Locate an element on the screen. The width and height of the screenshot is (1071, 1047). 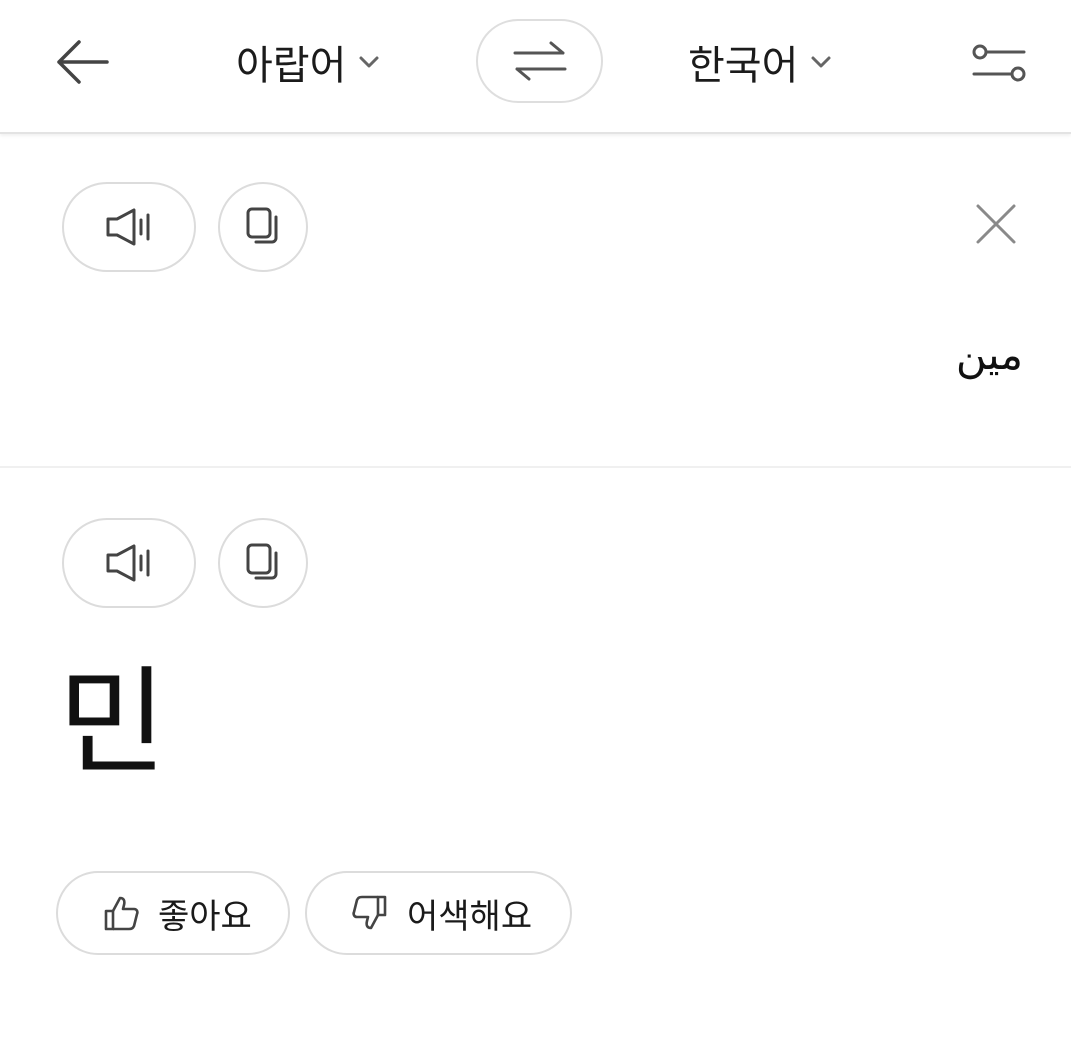
dislike-button: 어색해요 is located at coordinates (438, 913).